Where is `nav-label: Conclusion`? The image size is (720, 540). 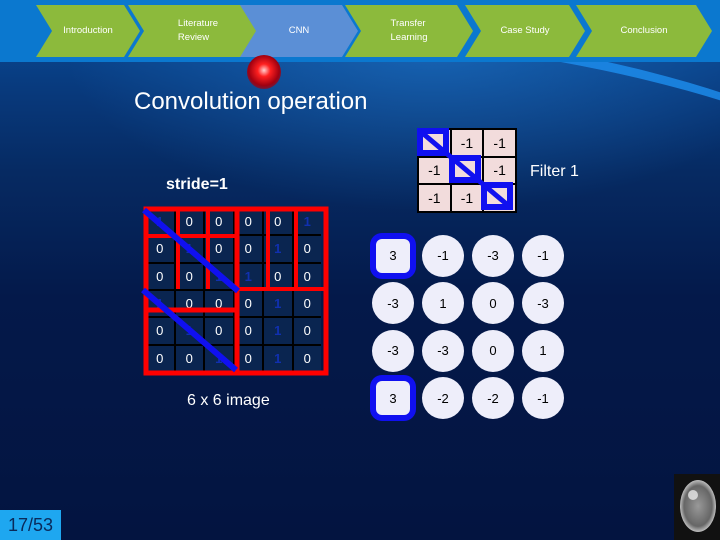
nav-label: Conclusion is located at coordinates (644, 30).